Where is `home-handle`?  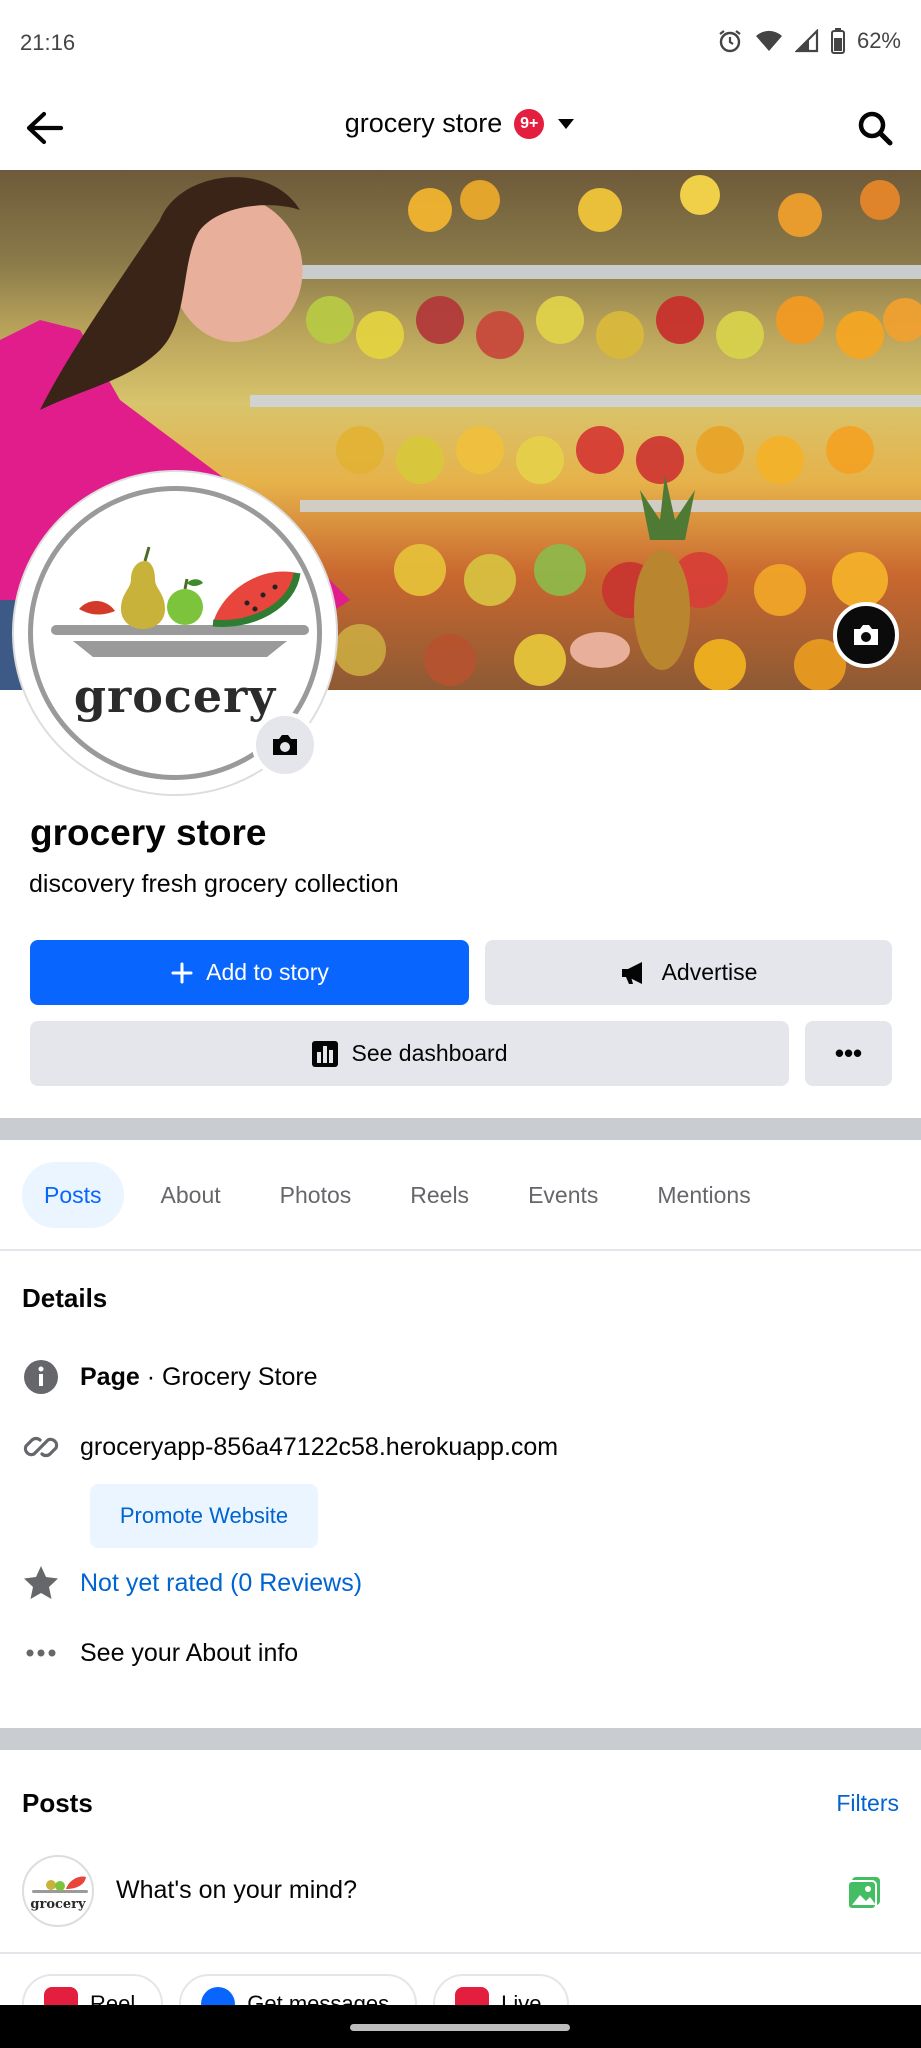 home-handle is located at coordinates (460, 2027).